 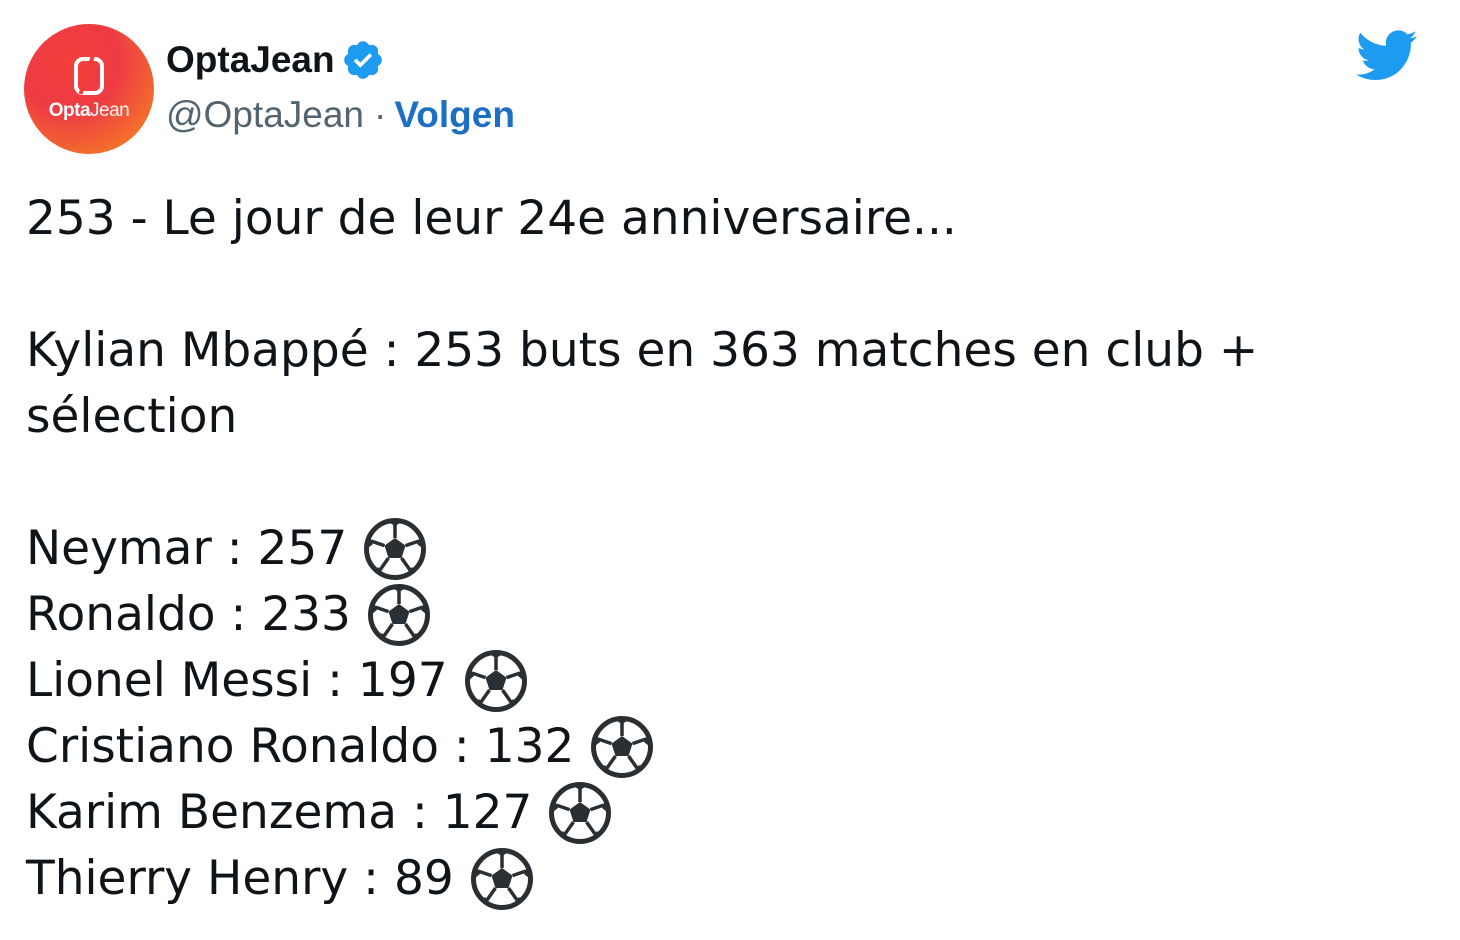 What do you see at coordinates (250, 60) in the screenshot?
I see `author-display-name: OptaJean` at bounding box center [250, 60].